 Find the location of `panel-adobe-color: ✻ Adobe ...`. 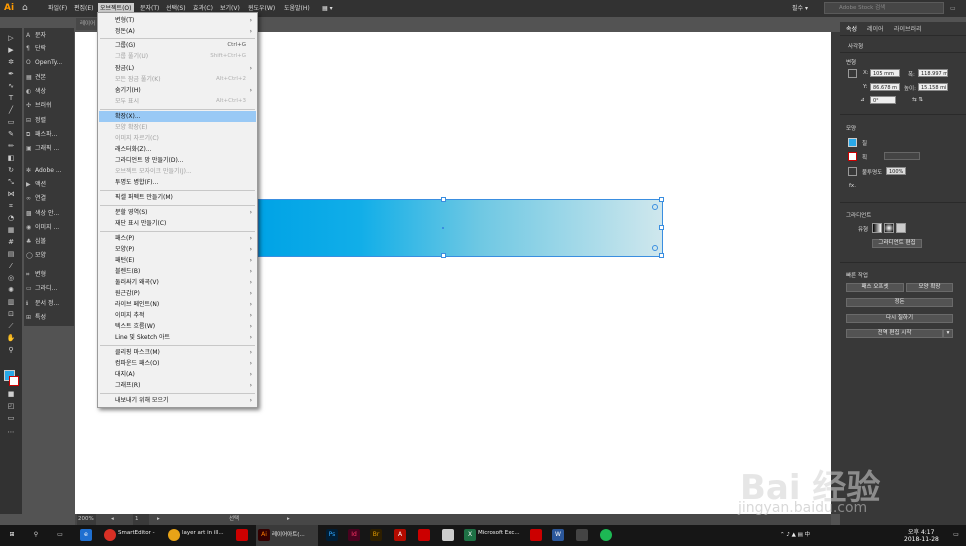

panel-adobe-color: ✻ Adobe ... is located at coordinates (50, 170).